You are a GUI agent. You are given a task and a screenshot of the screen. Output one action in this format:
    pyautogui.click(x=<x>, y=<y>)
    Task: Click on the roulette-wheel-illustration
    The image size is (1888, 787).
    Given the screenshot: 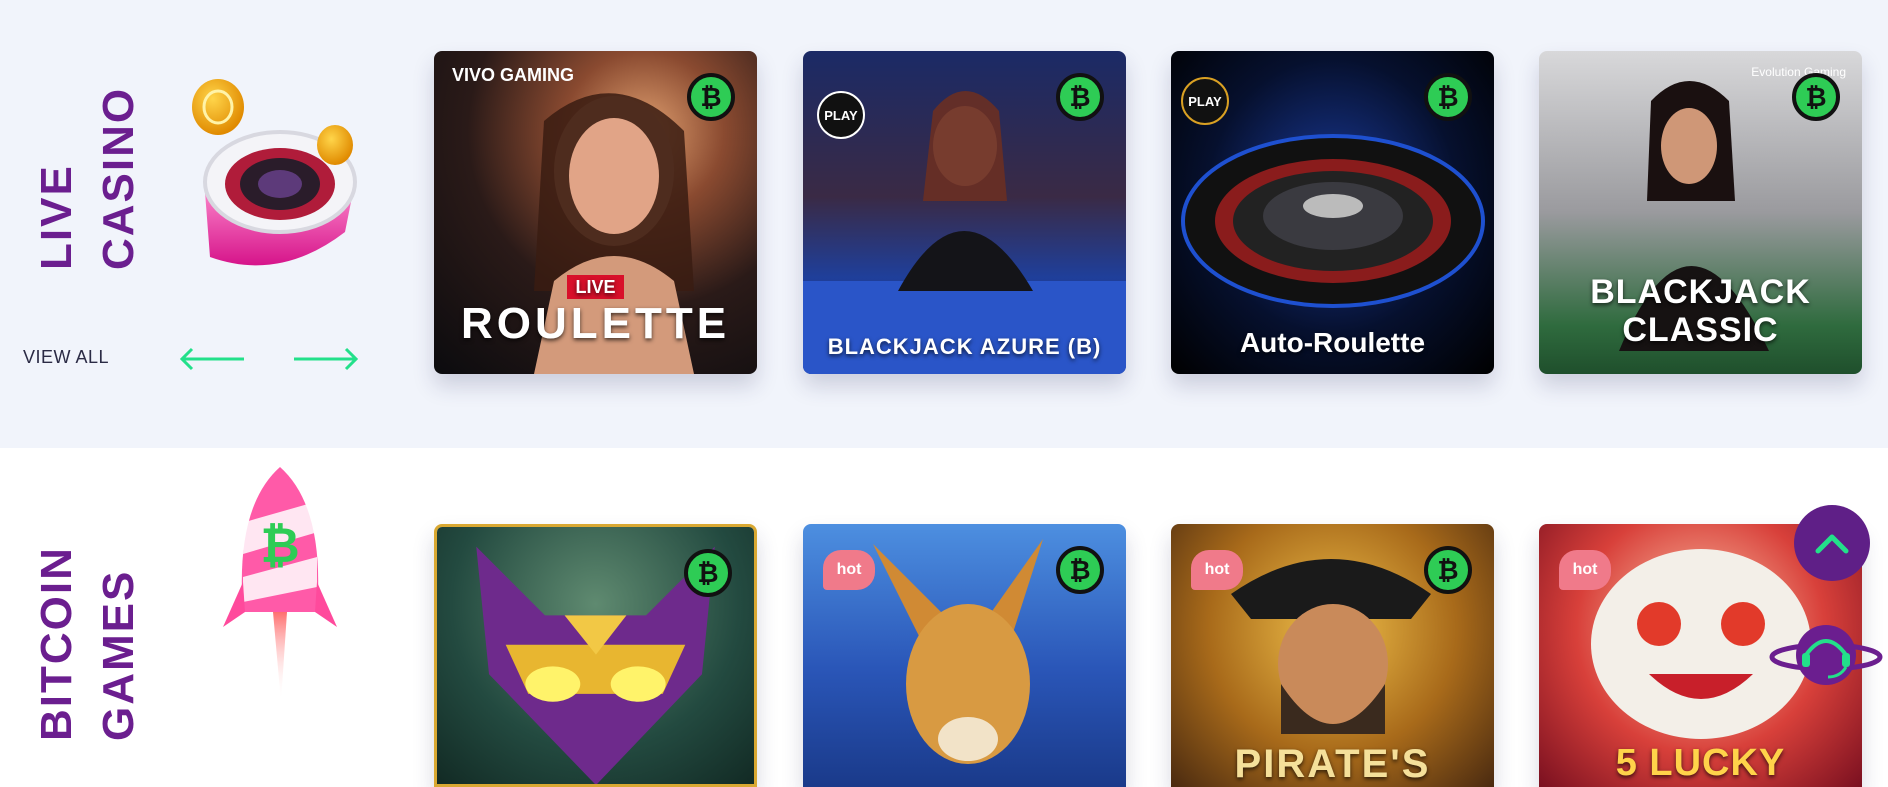 What is the action you would take?
    pyautogui.click(x=274, y=172)
    